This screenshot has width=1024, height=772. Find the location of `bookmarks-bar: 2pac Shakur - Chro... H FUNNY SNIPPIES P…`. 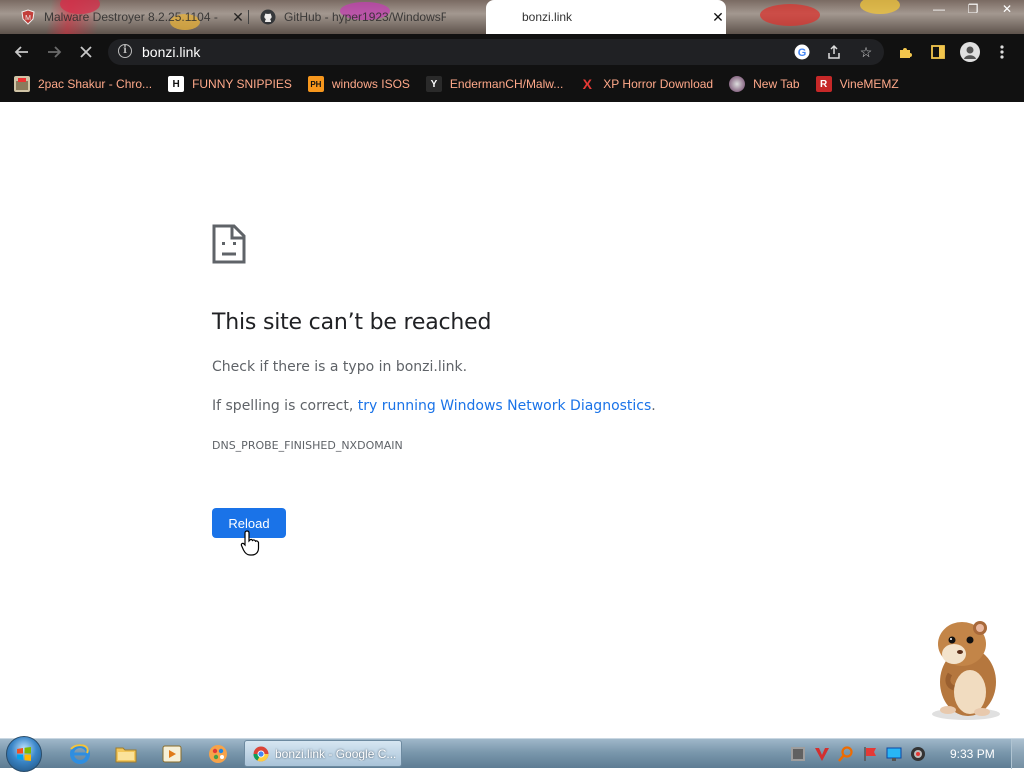

bookmarks-bar: 2pac Shakur - Chro... H FUNNY SNIPPIES P… is located at coordinates (512, 84).